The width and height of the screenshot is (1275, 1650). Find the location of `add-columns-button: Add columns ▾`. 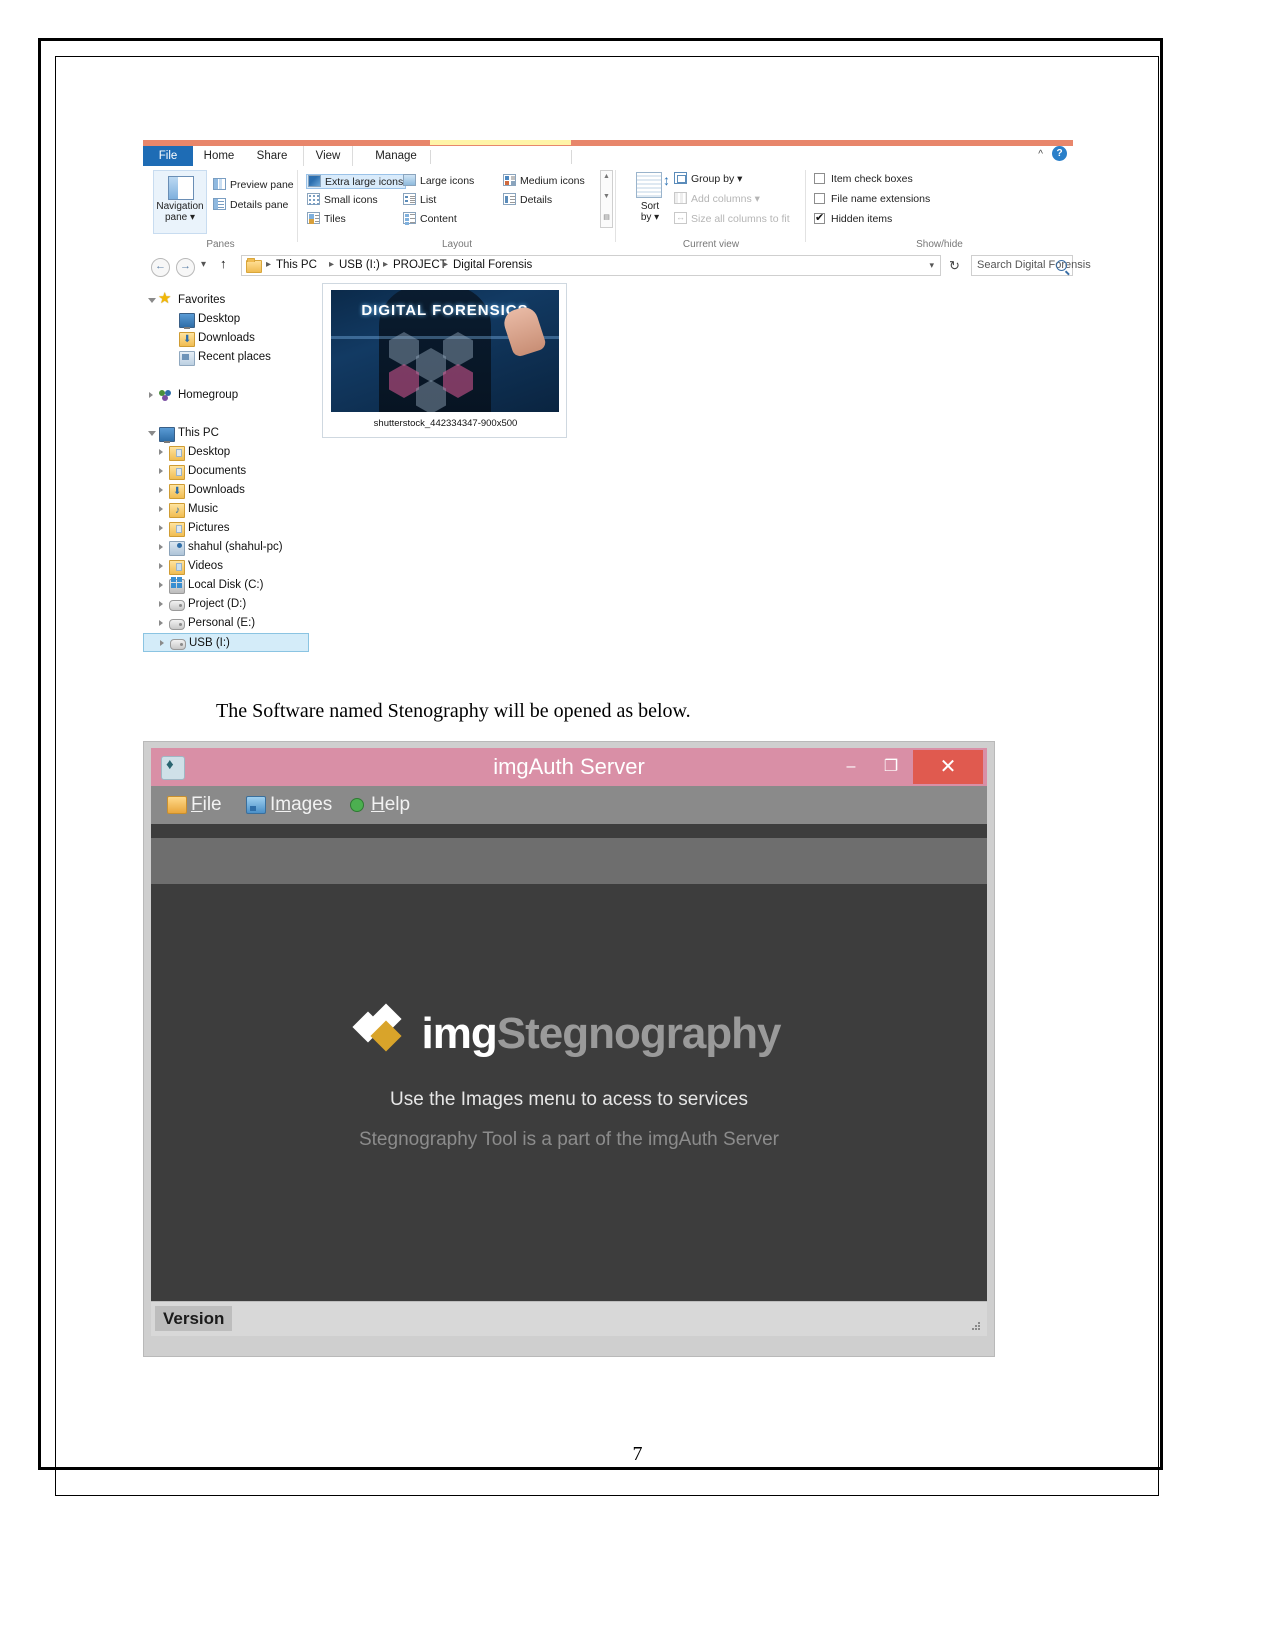

add-columns-button: Add columns ▾ is located at coordinates (717, 199).